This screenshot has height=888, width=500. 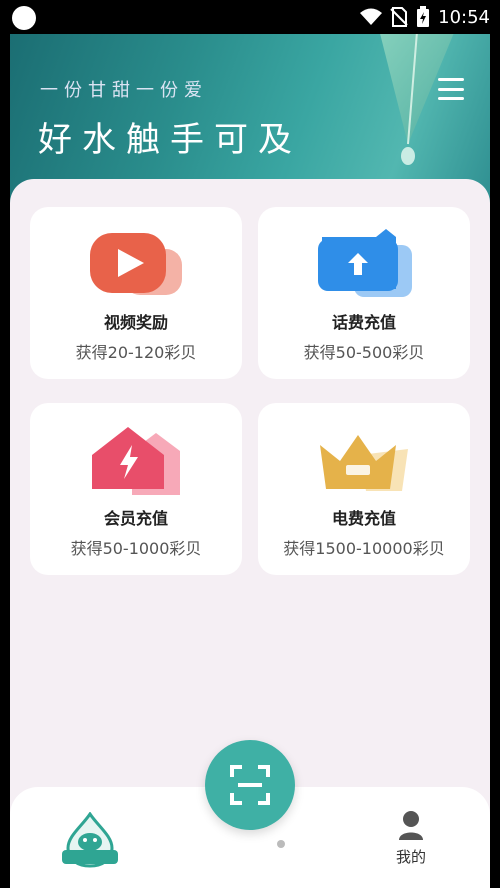 What do you see at coordinates (136, 352) in the screenshot?
I see `card-subtitle: 获得20-120彩贝` at bounding box center [136, 352].